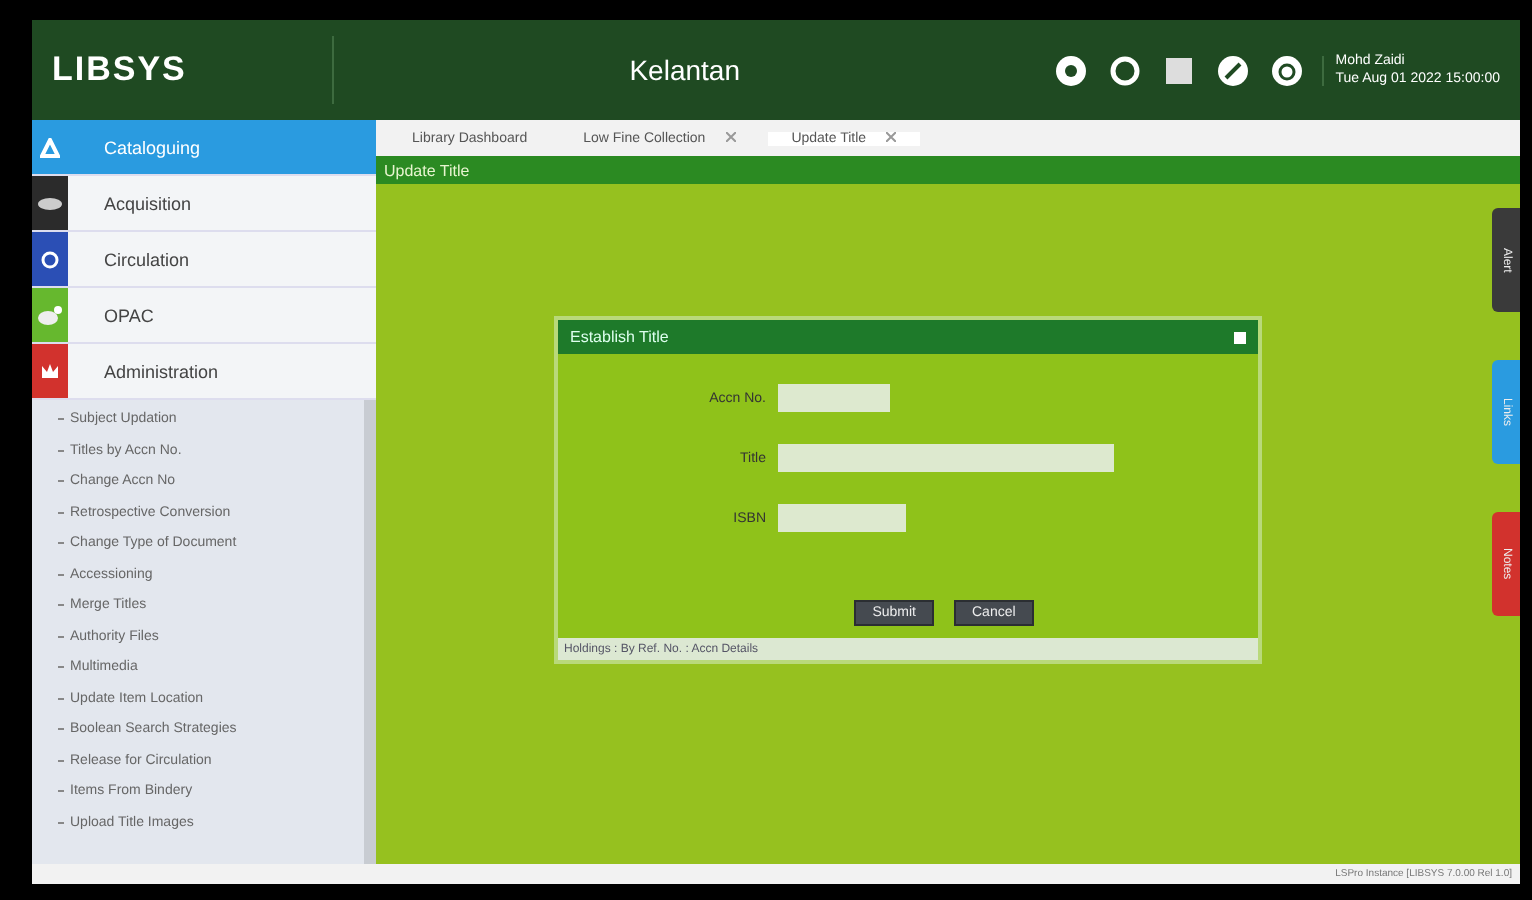  Describe the element at coordinates (204, 372) in the screenshot. I see `module-item: Administration` at that location.